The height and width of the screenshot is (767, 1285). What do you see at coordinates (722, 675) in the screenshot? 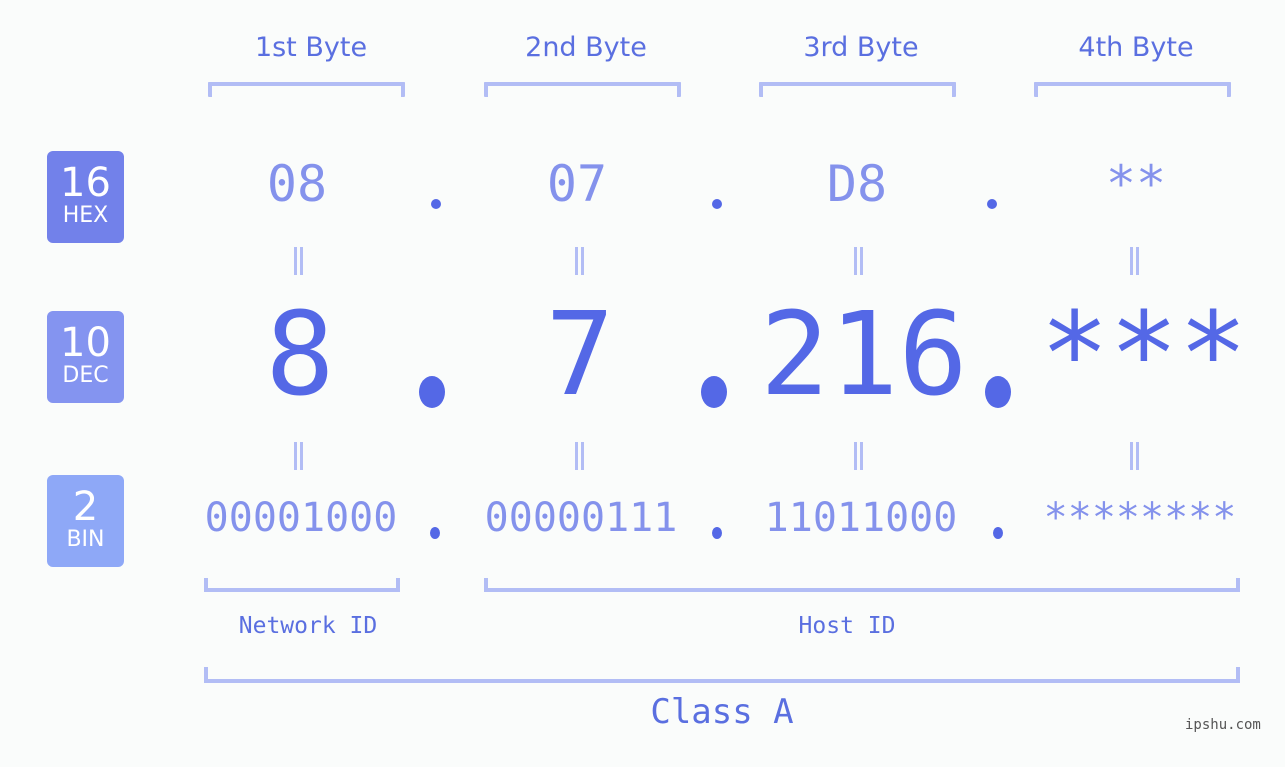
I see `class-bracket` at bounding box center [722, 675].